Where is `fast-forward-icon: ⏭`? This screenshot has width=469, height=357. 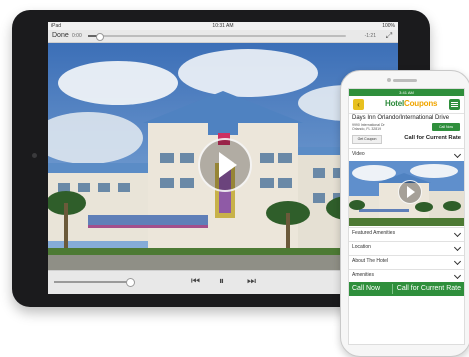
fast-forward-icon: ⏭ is located at coordinates (251, 282).